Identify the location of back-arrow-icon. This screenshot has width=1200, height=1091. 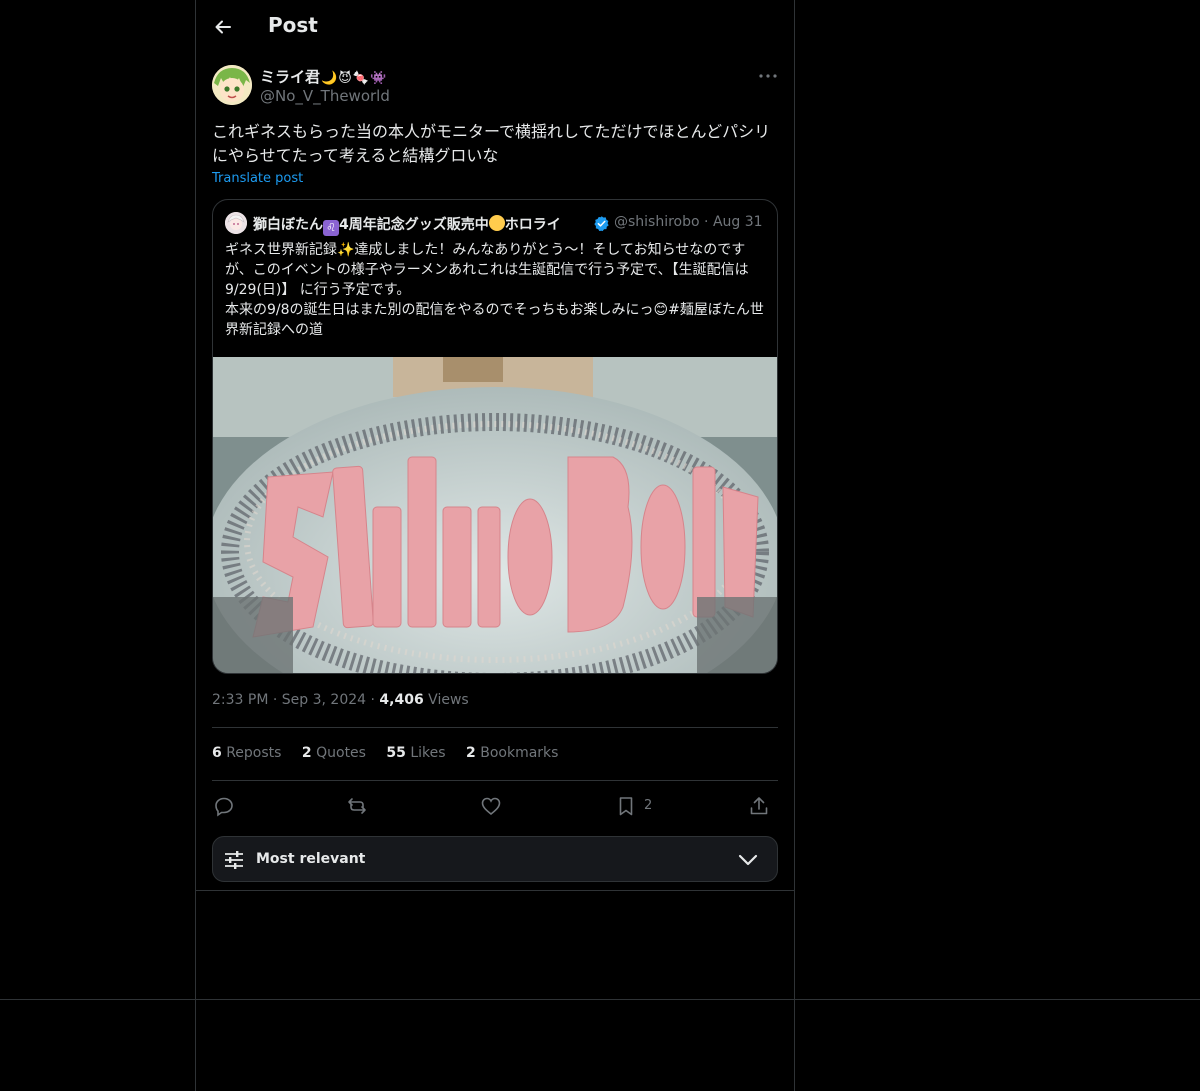
(223, 27).